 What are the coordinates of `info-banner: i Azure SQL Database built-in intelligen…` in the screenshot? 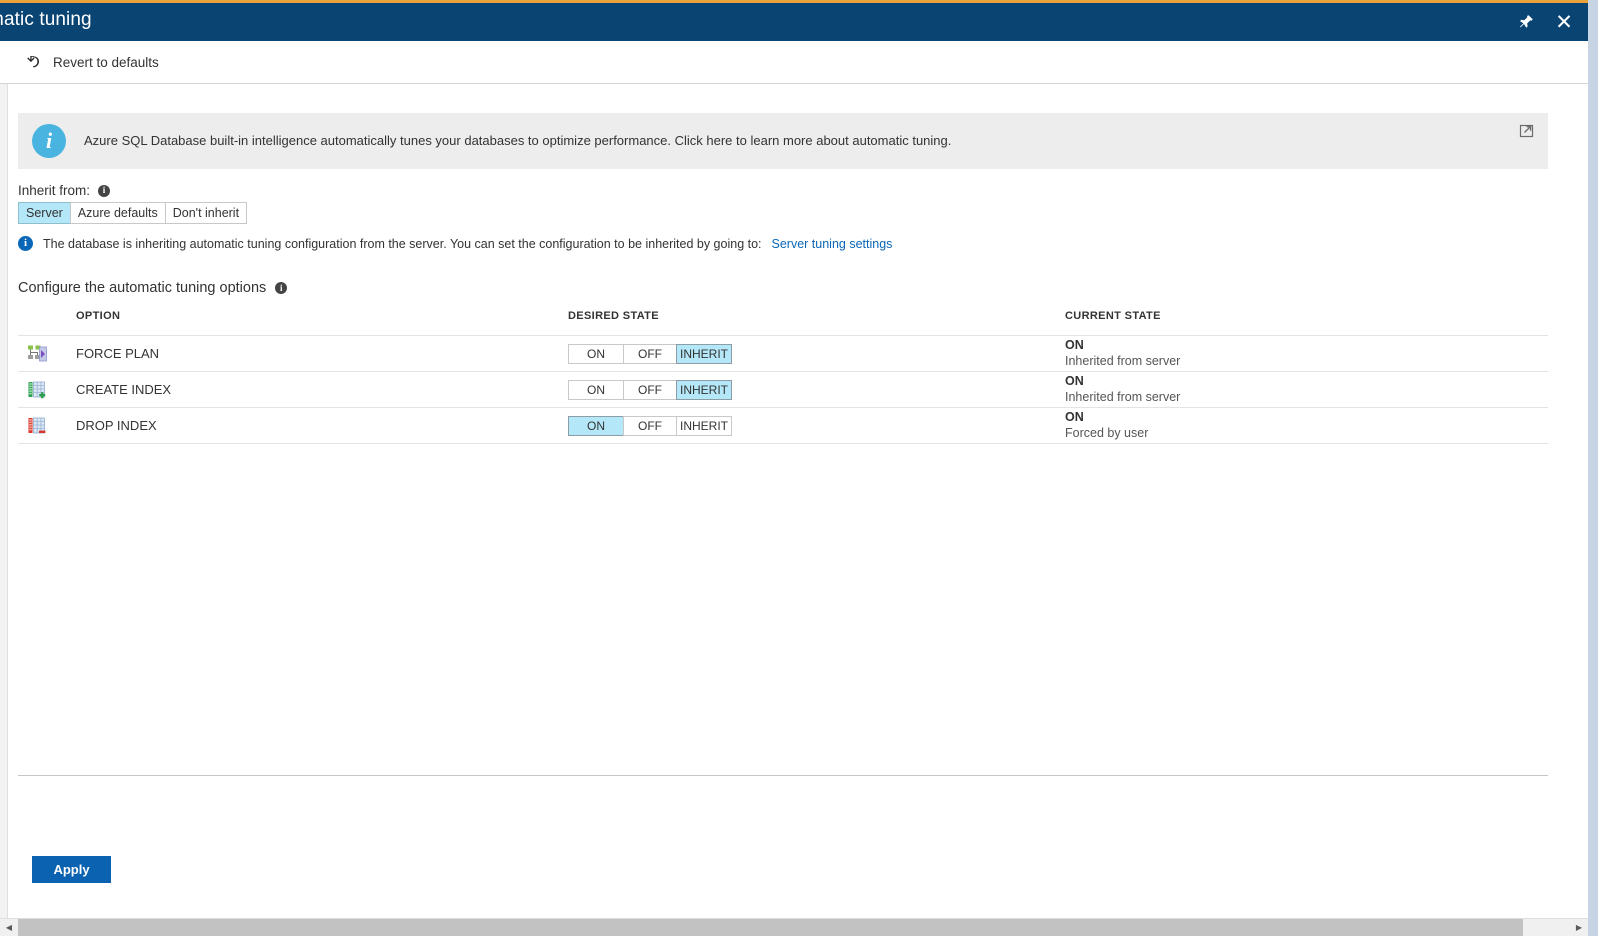 It's located at (783, 141).